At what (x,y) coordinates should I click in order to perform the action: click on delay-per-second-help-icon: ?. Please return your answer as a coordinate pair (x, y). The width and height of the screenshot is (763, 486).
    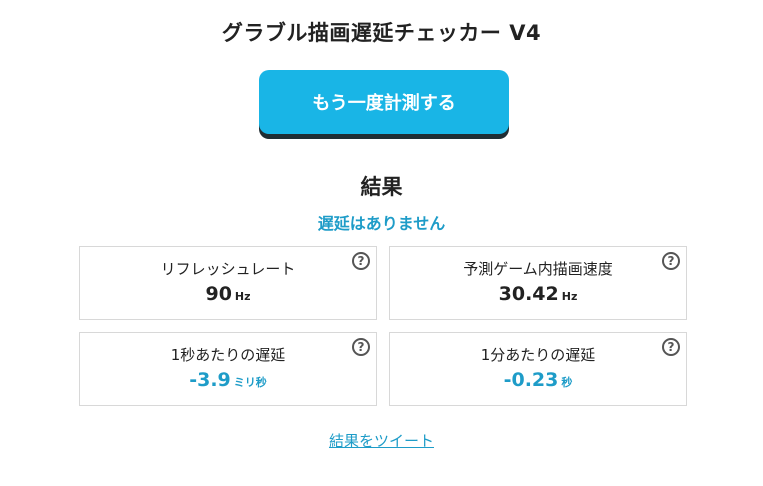
    Looking at the image, I should click on (361, 347).